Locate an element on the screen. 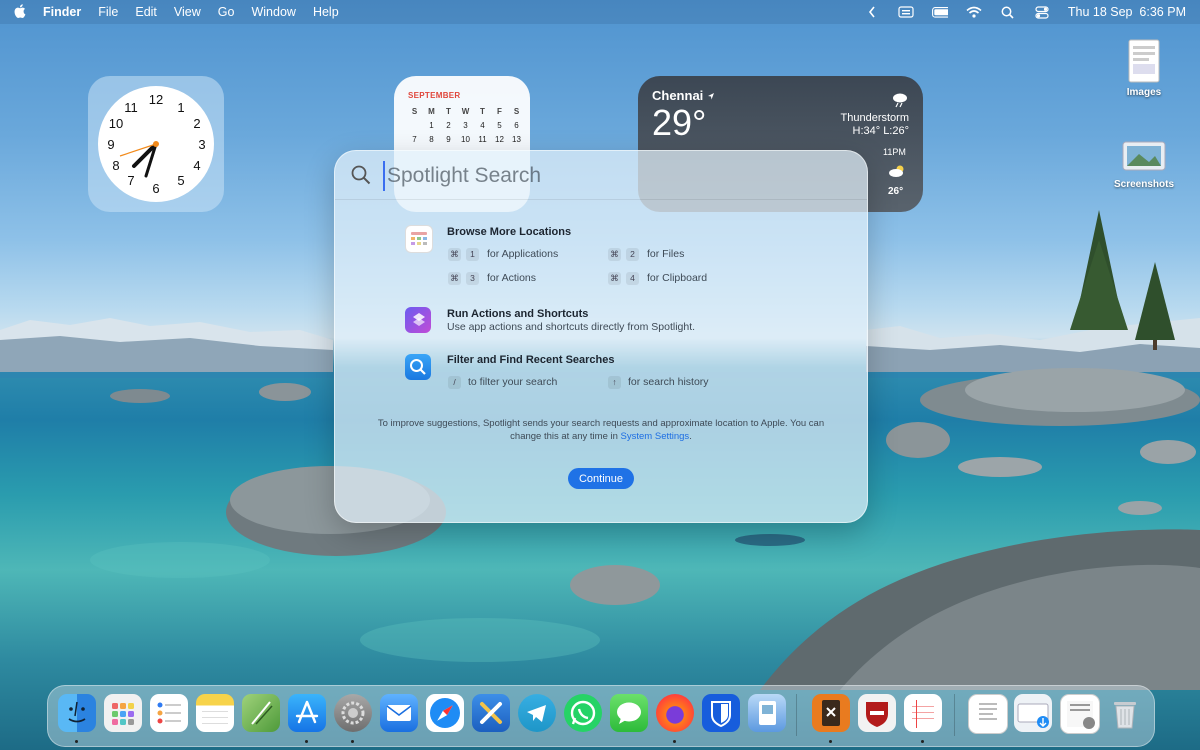  weather-hour-label: 11PM is located at coordinates (894, 152).